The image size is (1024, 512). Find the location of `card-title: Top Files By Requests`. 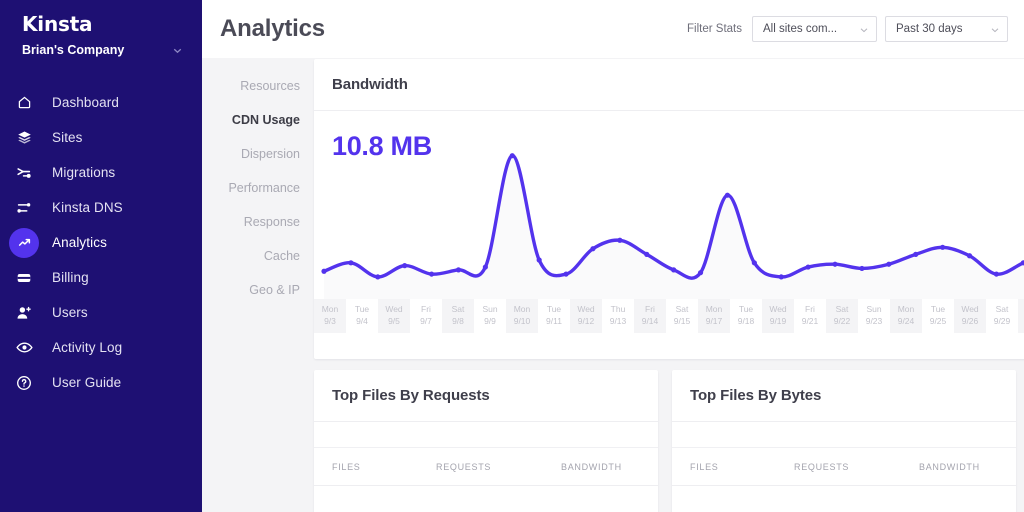

card-title: Top Files By Requests is located at coordinates (411, 395).